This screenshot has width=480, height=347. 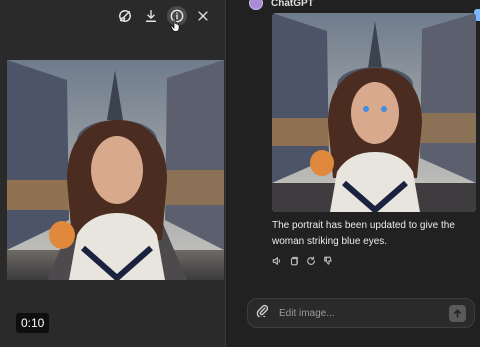 I want to click on arrow-up-icon, so click(x=457, y=313).